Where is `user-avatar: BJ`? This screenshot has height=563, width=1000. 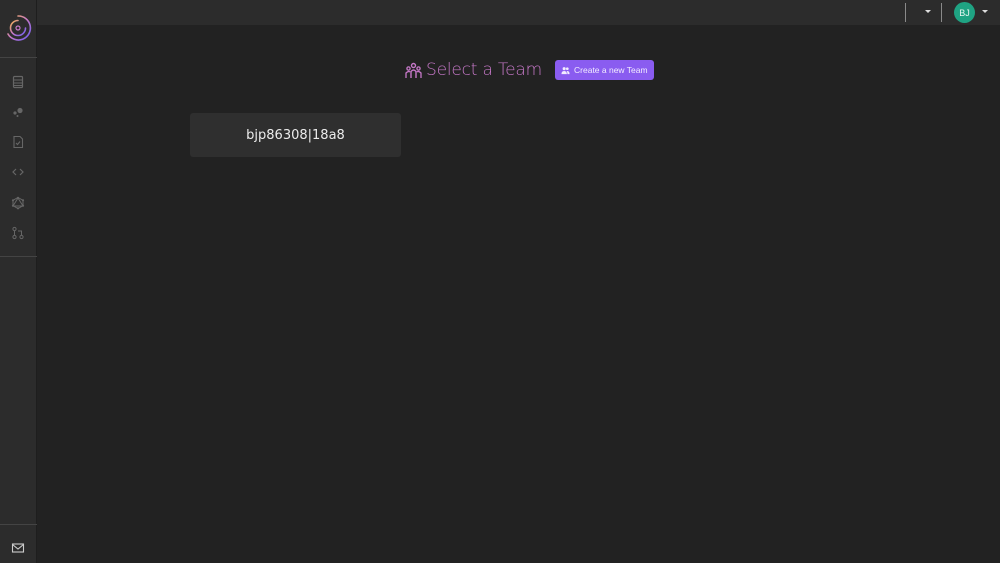 user-avatar: BJ is located at coordinates (964, 12).